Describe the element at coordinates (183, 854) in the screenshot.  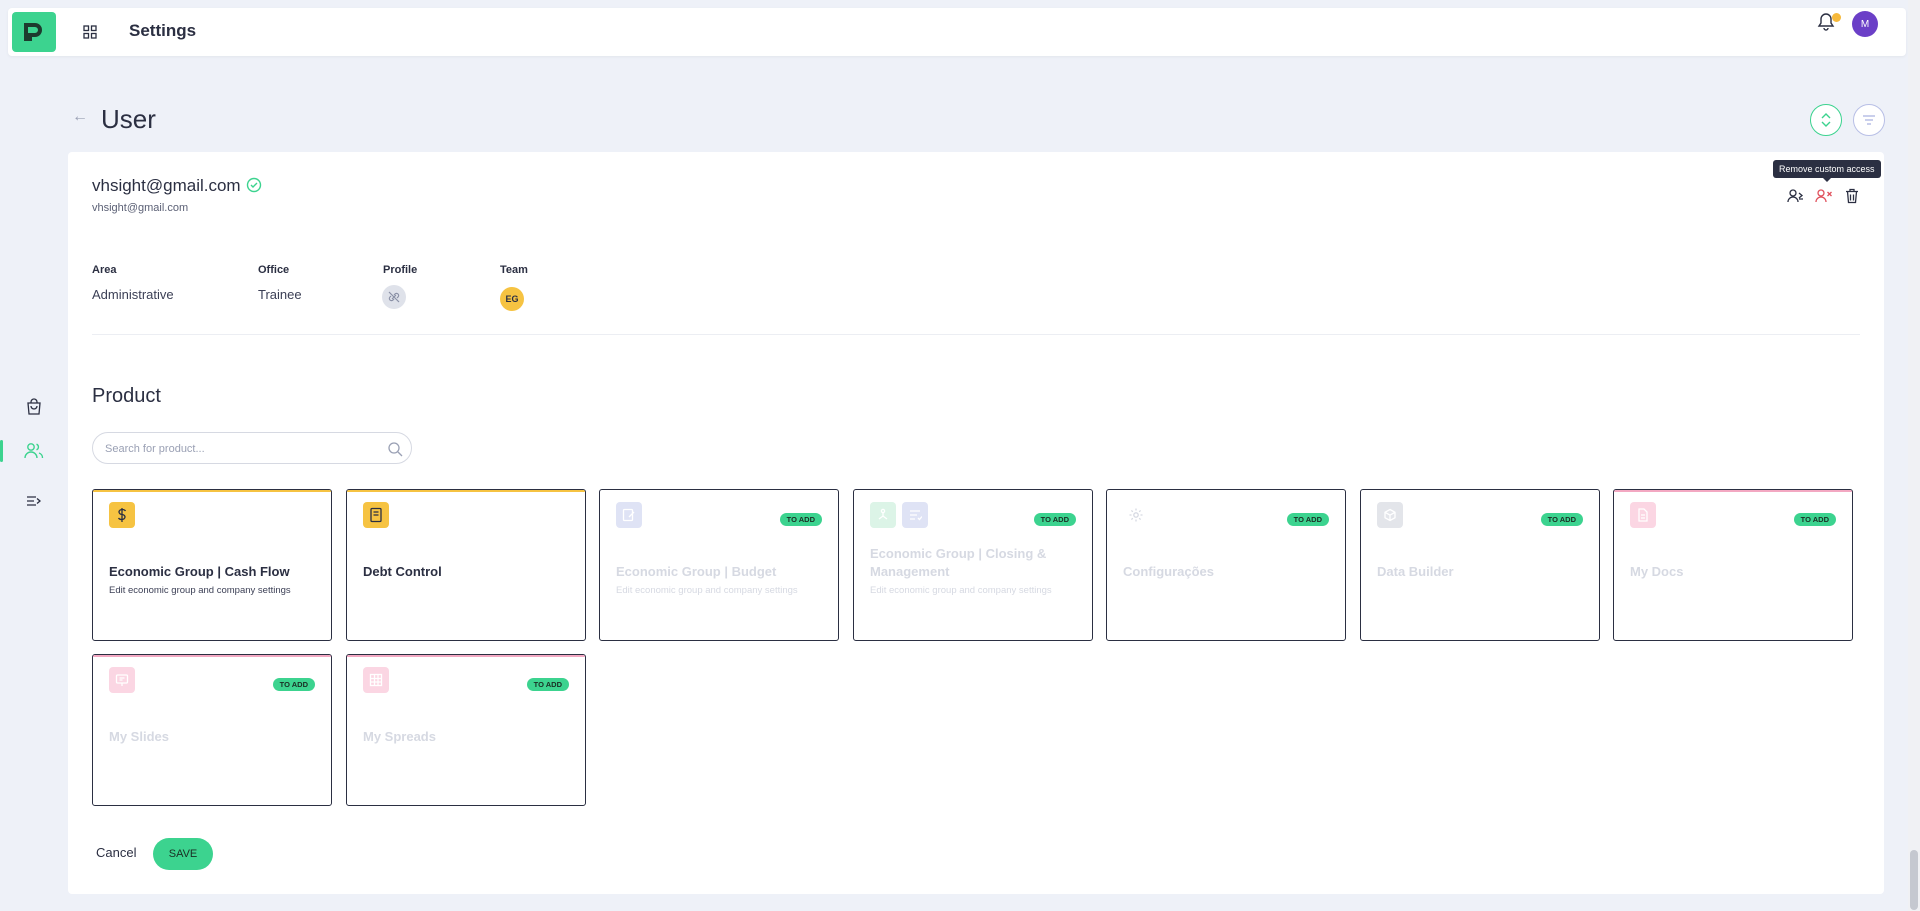
I see `save-button: SAVE` at that location.